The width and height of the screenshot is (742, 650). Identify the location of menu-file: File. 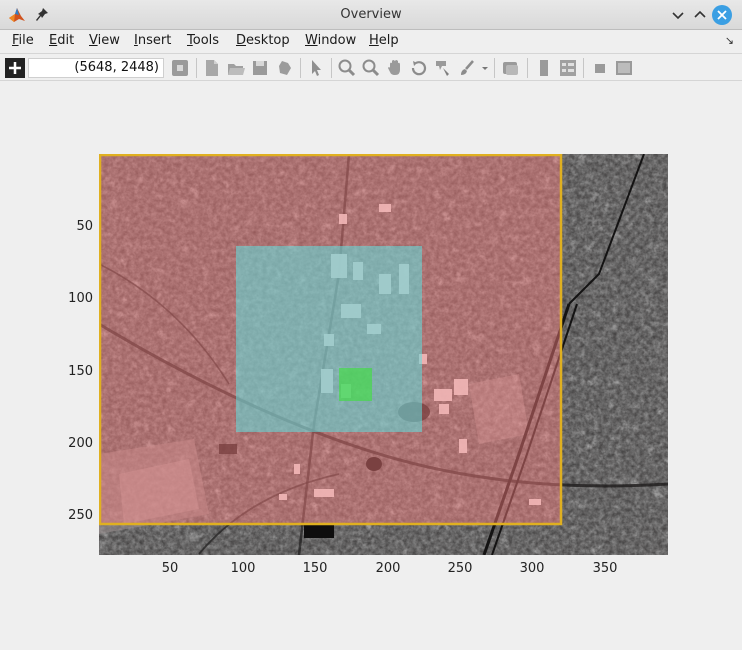
(23, 40).